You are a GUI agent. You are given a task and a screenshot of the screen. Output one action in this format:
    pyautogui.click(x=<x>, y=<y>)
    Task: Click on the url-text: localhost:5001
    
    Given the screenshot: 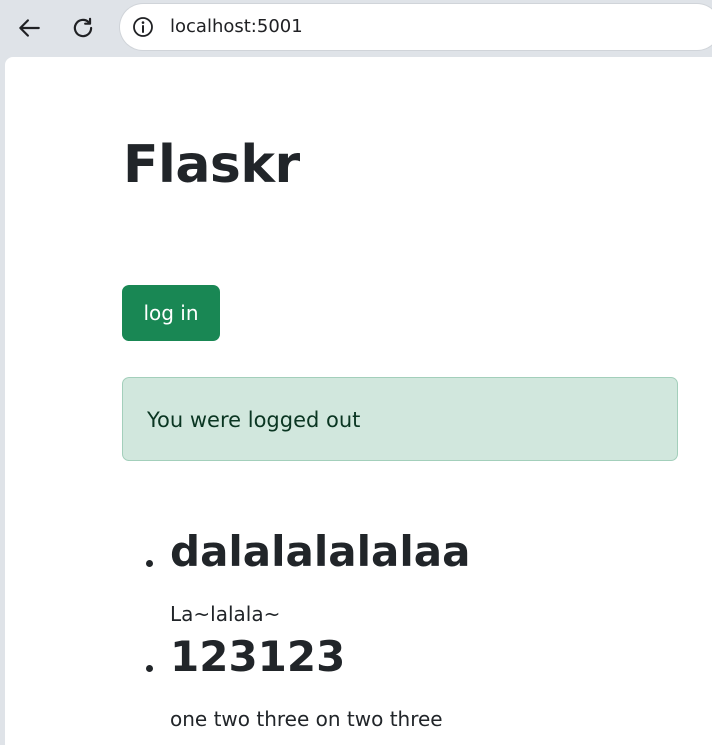 What is the action you would take?
    pyautogui.click(x=236, y=27)
    